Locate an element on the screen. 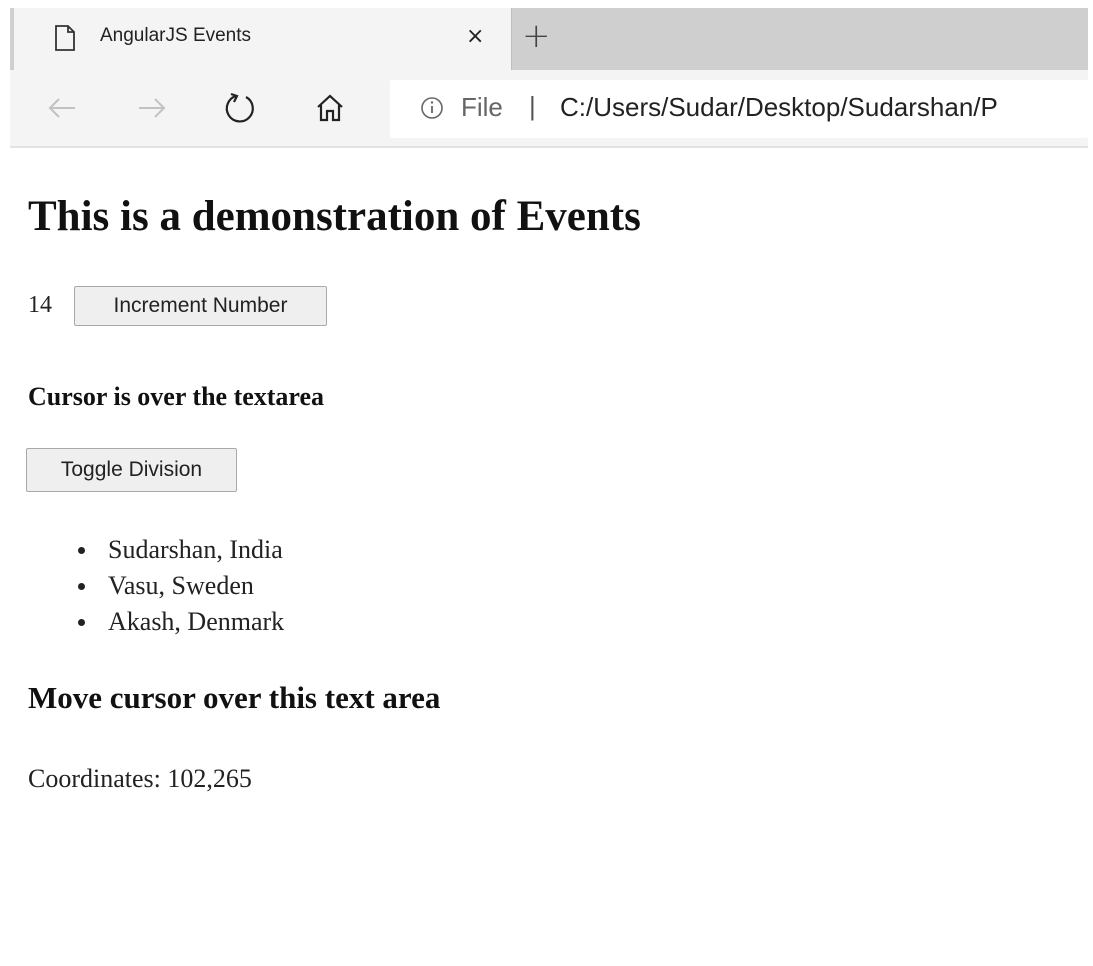 The image size is (1093, 966). tab-strip: AngularJS Events × + is located at coordinates (549, 39).